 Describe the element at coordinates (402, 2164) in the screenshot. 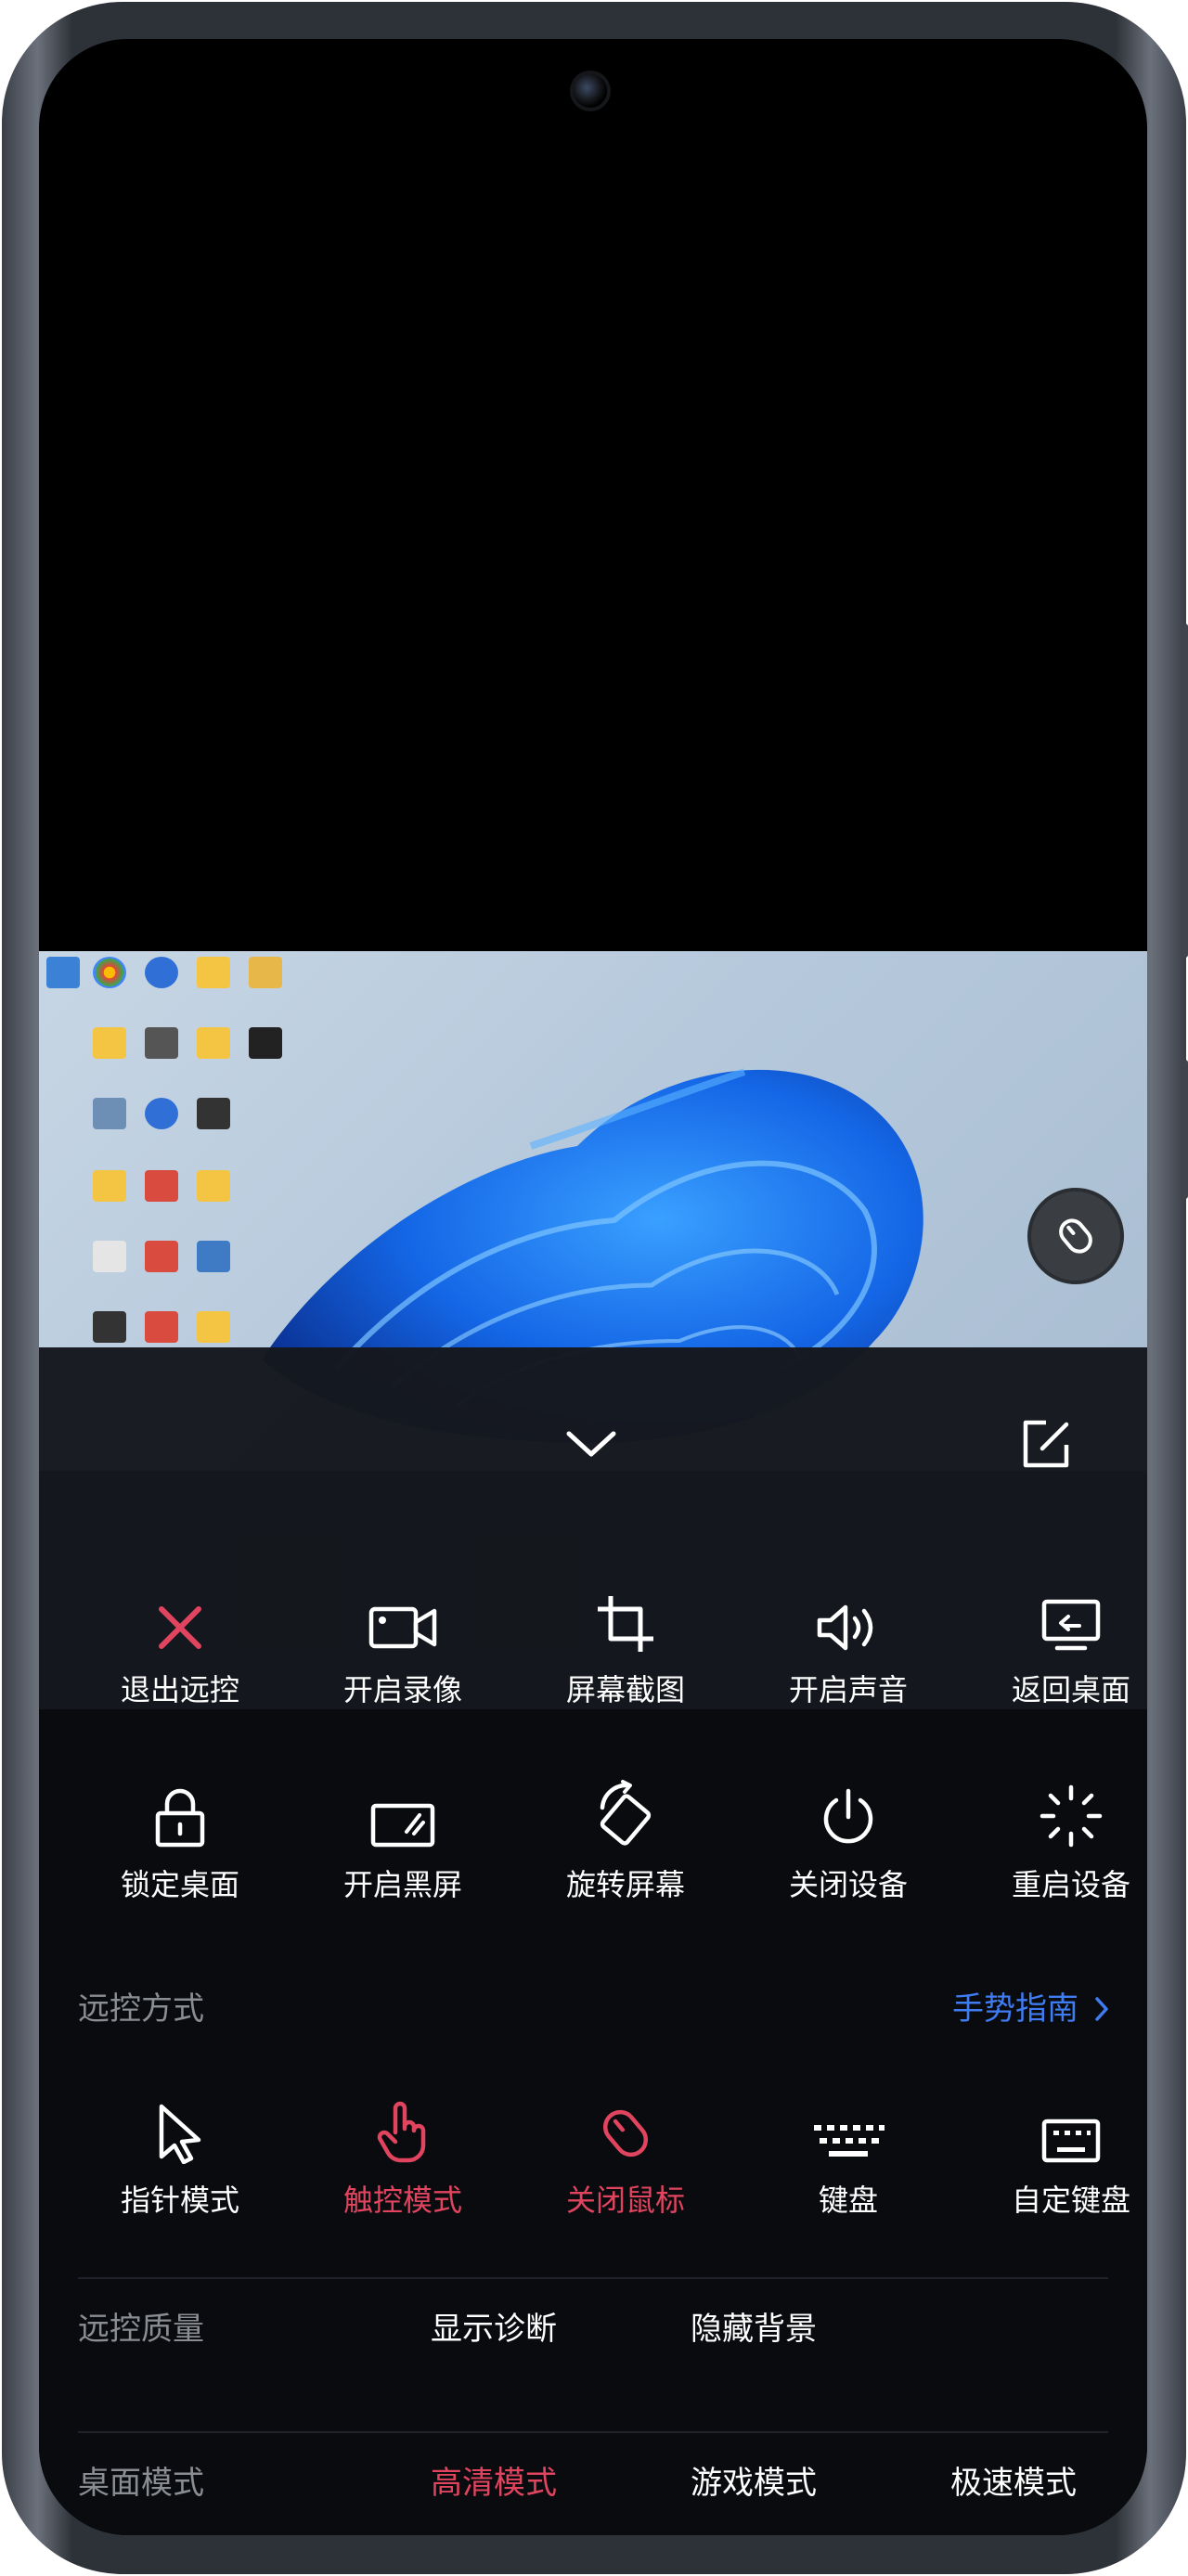

I see `touch-mode-button: 触控模式` at that location.